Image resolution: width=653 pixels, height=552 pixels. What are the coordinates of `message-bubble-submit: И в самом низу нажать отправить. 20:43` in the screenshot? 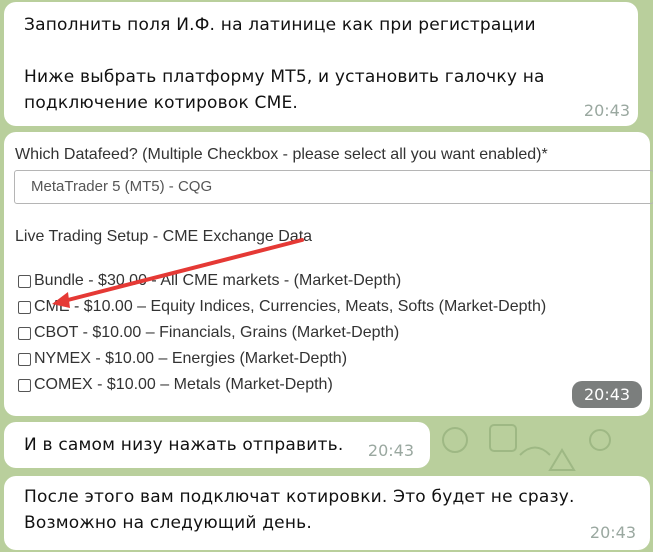 It's located at (217, 445).